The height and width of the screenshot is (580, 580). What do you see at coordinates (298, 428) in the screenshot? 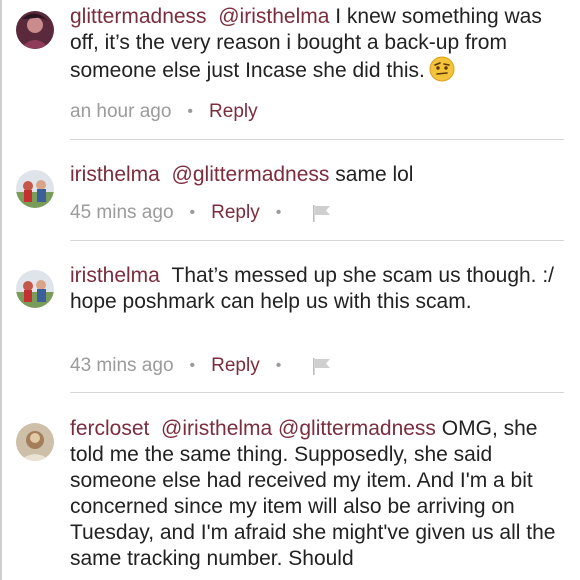
I see `comment-mention: @iristhelma @glittermadness` at bounding box center [298, 428].